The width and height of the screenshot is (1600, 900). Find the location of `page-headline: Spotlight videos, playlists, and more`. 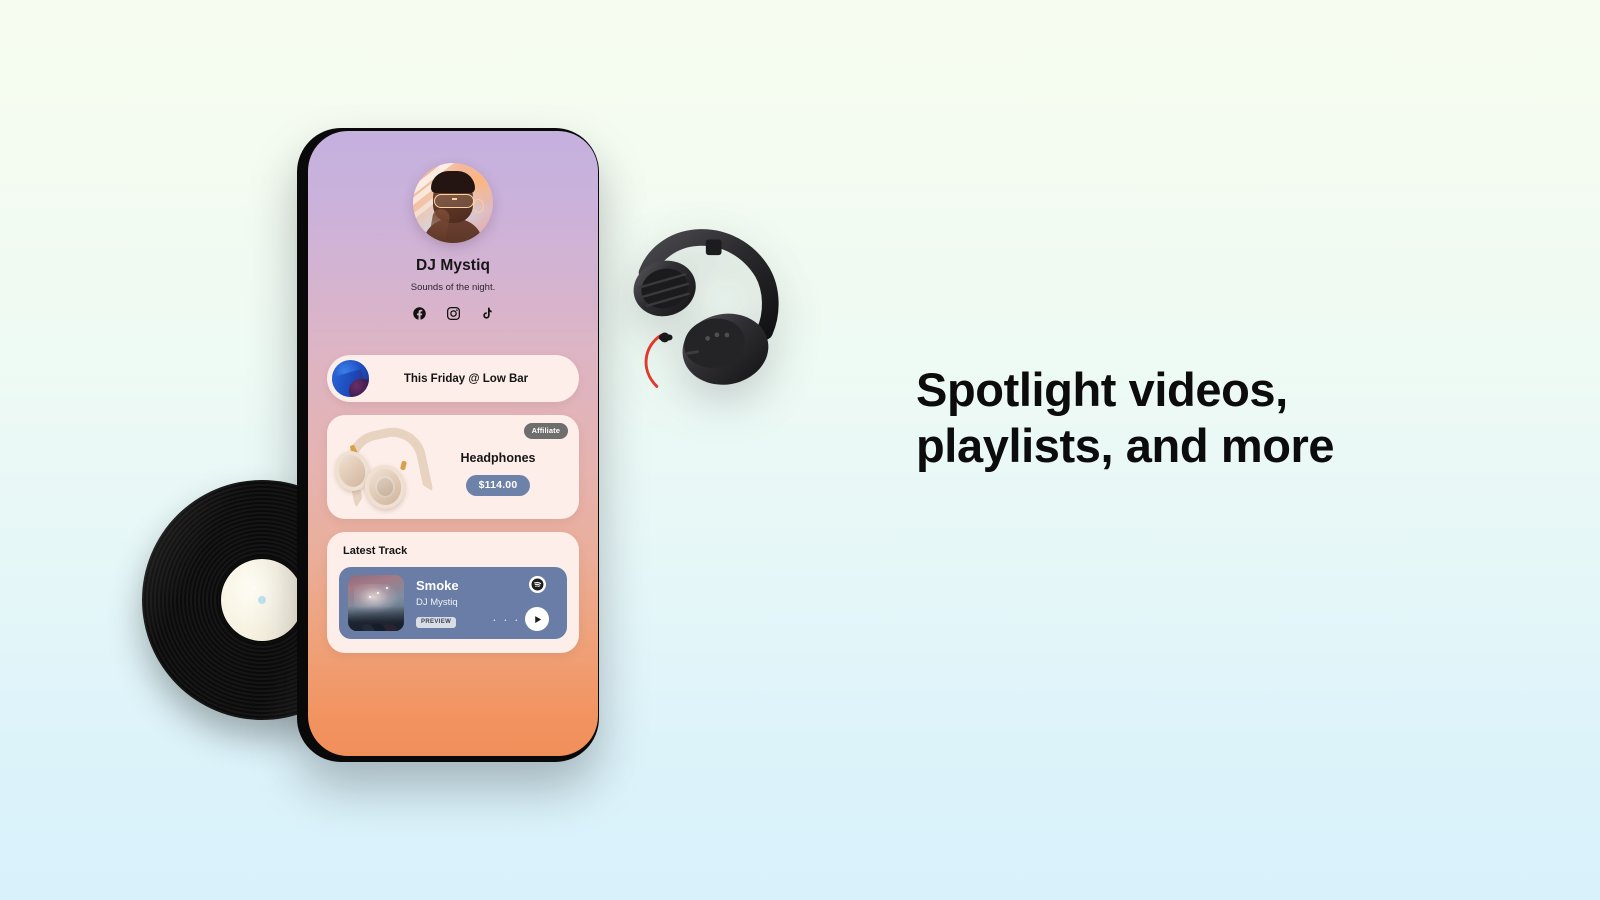

page-headline: Spotlight videos, playlists, and more is located at coordinates (1226, 418).